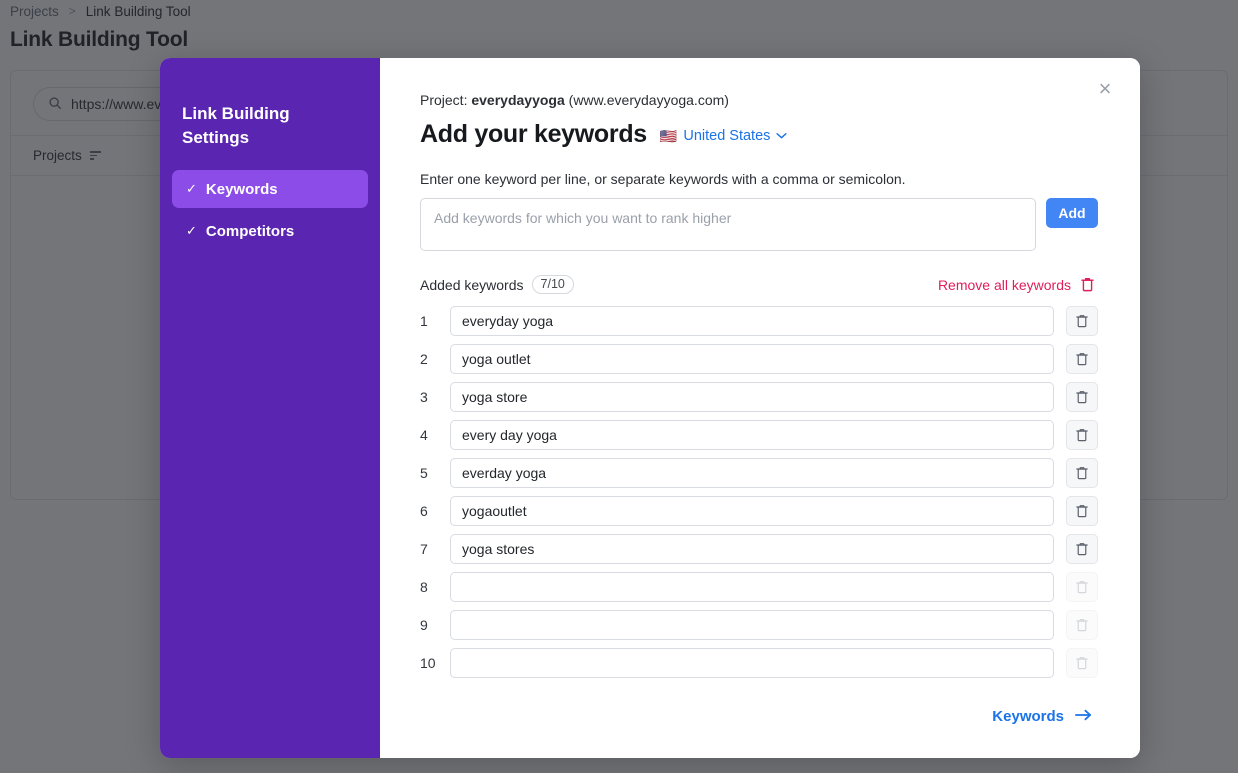 Image resolution: width=1238 pixels, height=773 pixels. I want to click on table-row: 6, so click(759, 511).